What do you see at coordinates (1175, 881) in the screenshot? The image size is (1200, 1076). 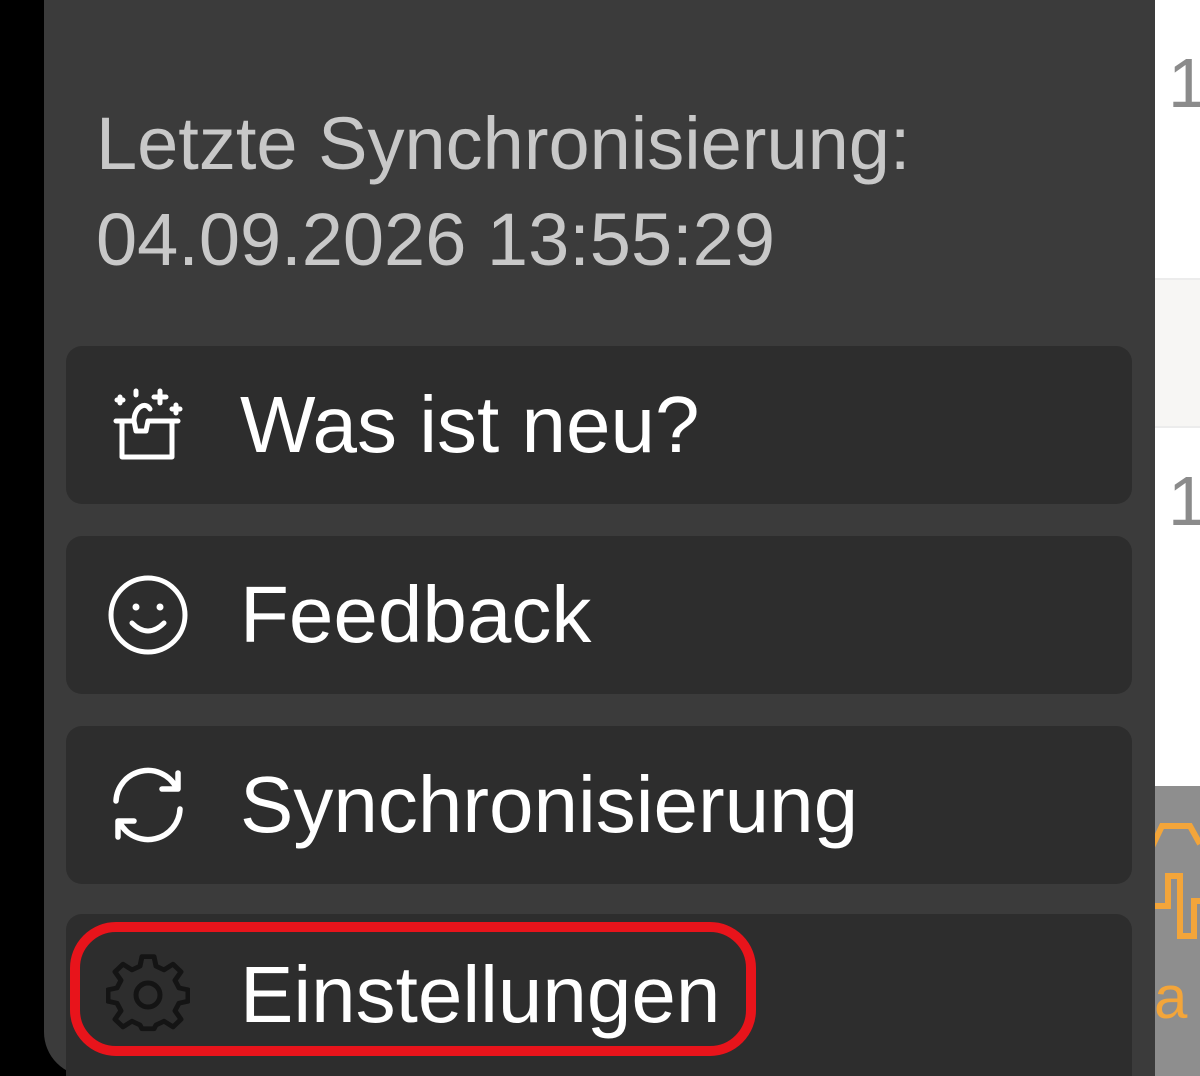 I see `waveform-icon` at bounding box center [1175, 881].